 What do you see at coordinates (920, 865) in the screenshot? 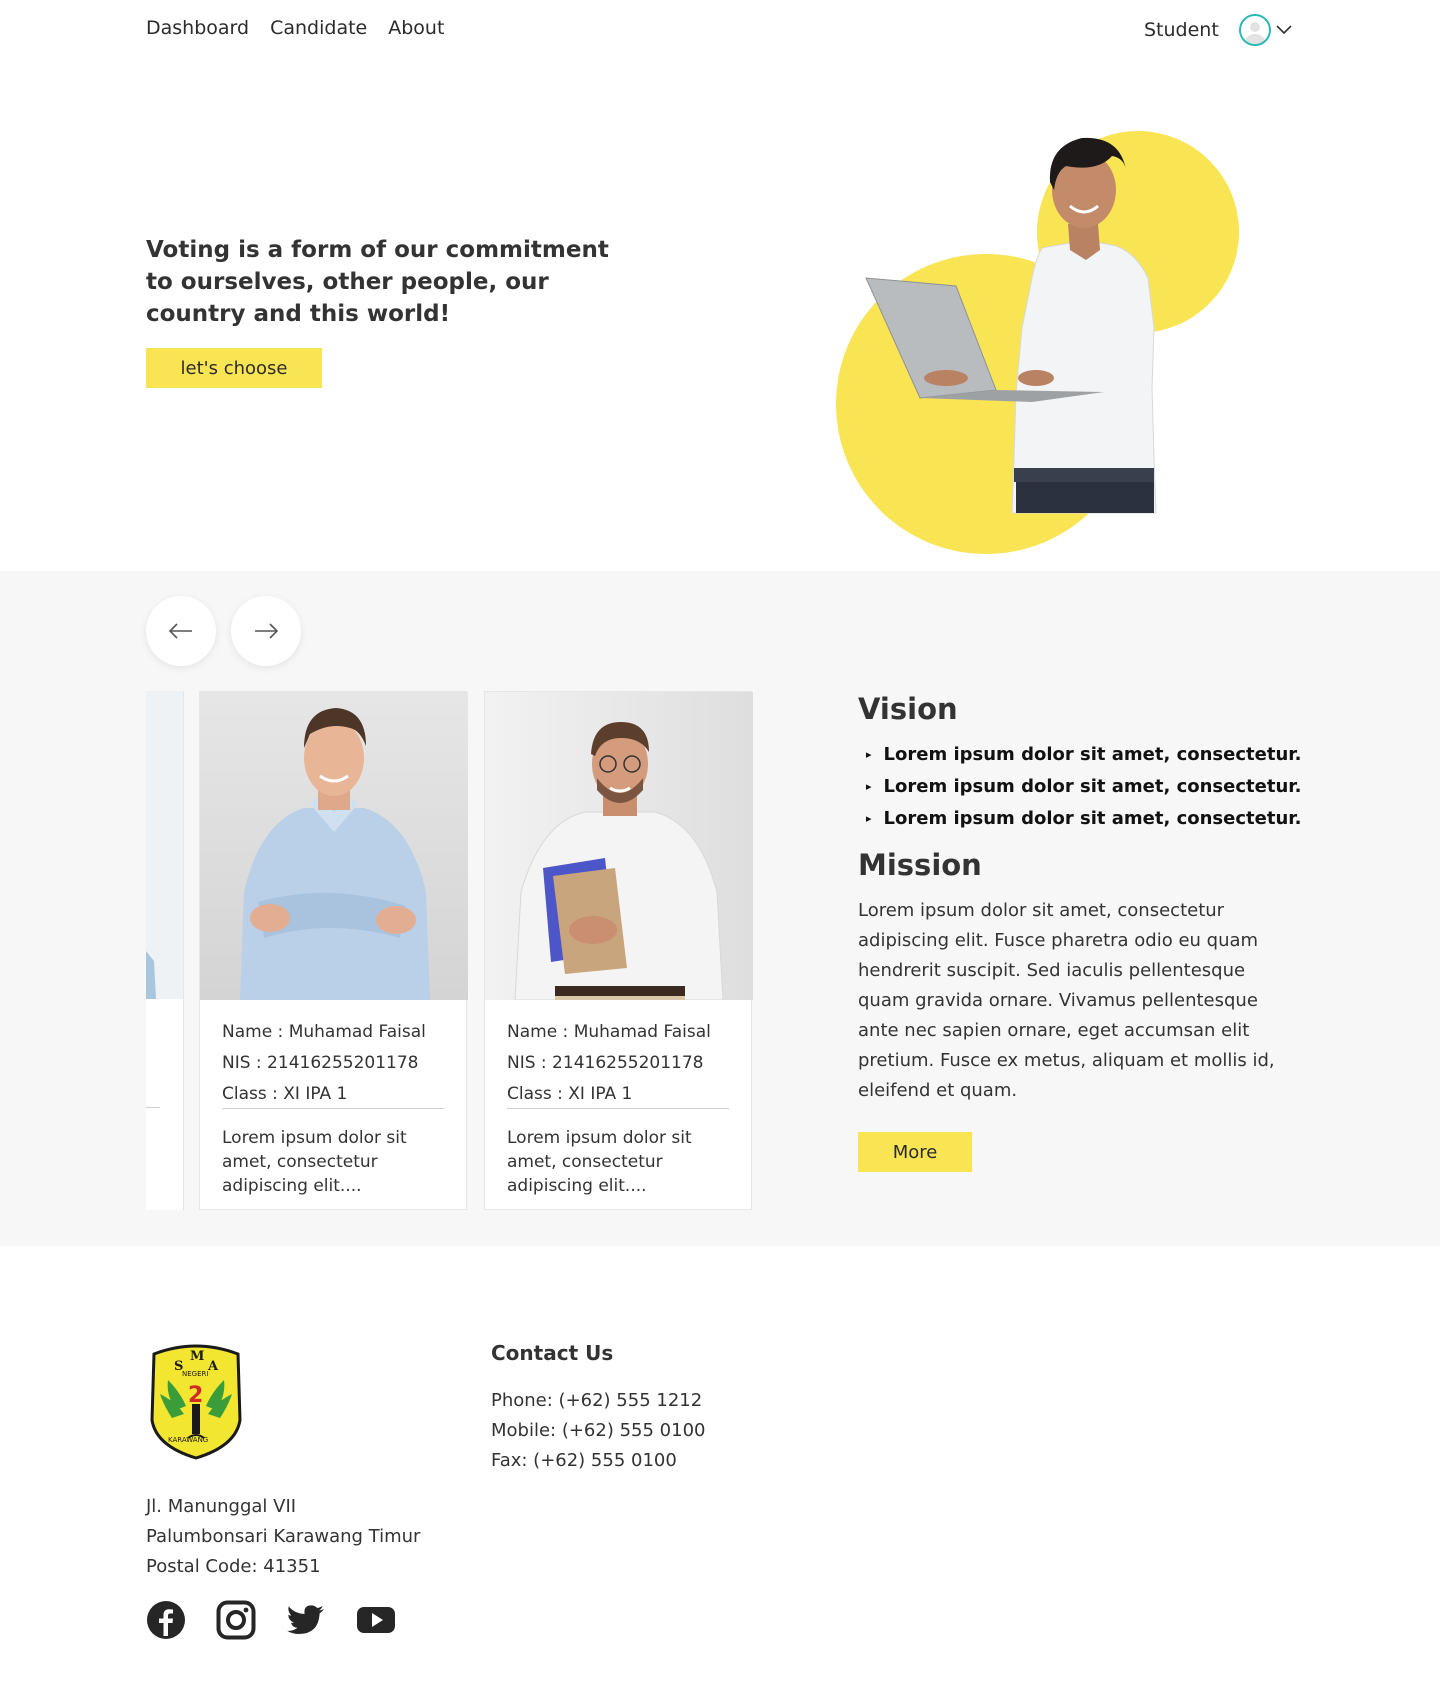
I see `mission-title: Mission` at bounding box center [920, 865].